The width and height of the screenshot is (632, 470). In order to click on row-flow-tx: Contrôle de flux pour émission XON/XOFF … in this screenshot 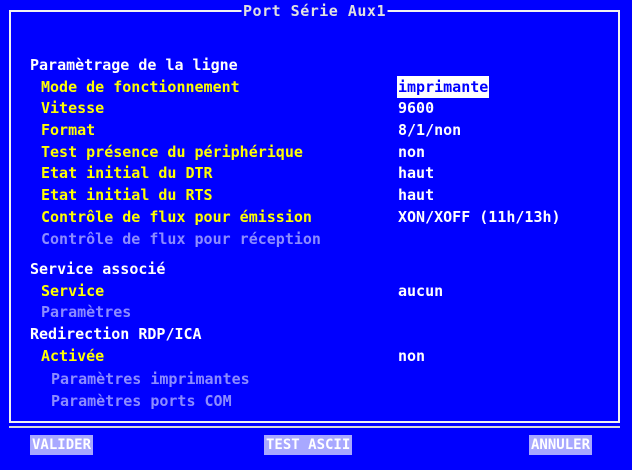, I will do `click(316, 217)`.